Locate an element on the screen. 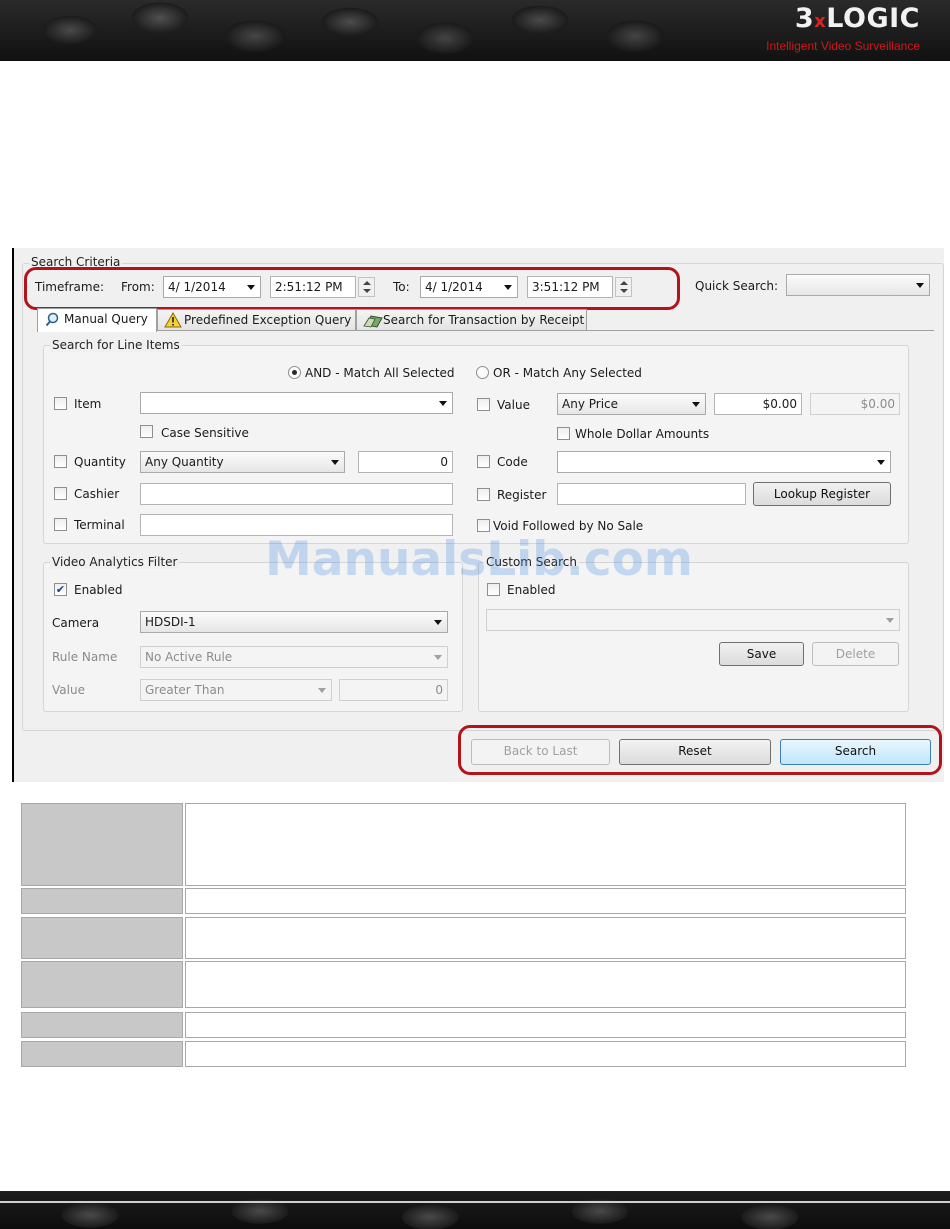 This screenshot has height=1229, width=950. lookup-register-button: Lookup Register is located at coordinates (822, 494).